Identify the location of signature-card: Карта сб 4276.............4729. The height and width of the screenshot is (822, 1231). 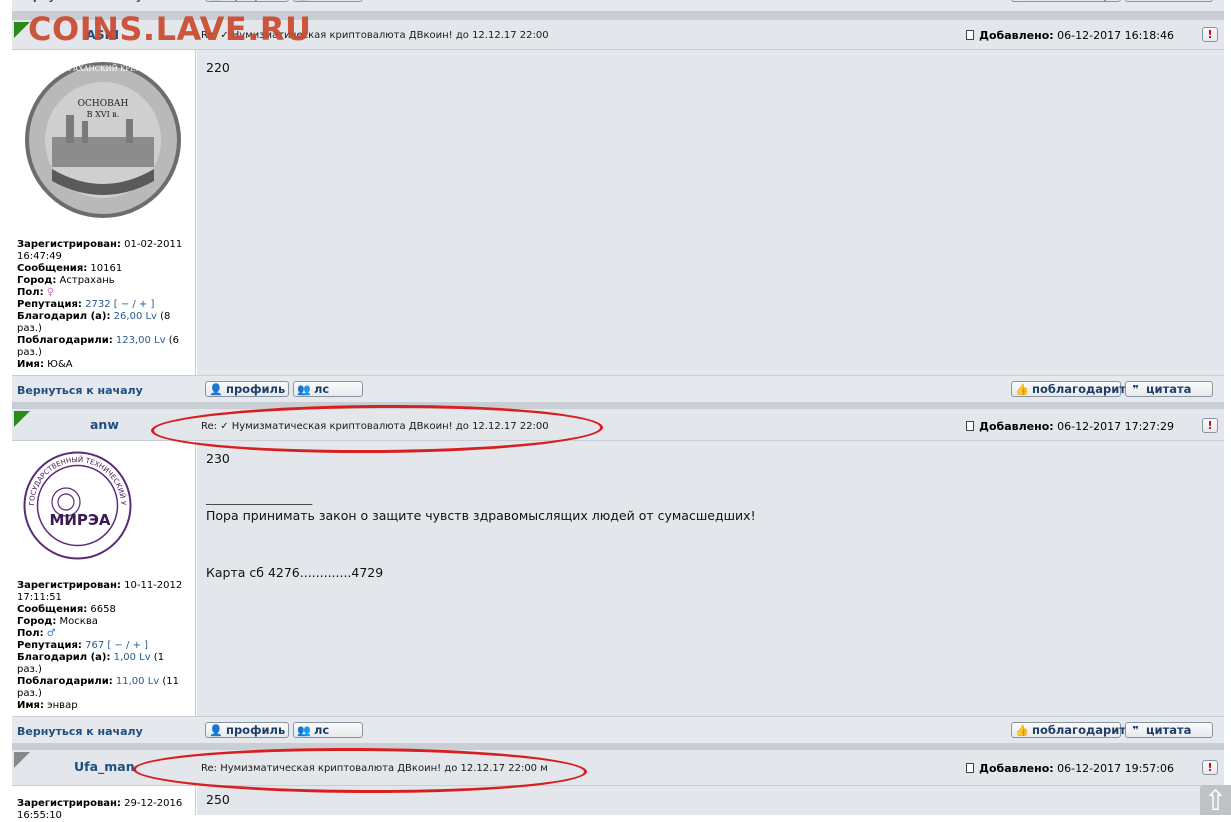
(295, 572).